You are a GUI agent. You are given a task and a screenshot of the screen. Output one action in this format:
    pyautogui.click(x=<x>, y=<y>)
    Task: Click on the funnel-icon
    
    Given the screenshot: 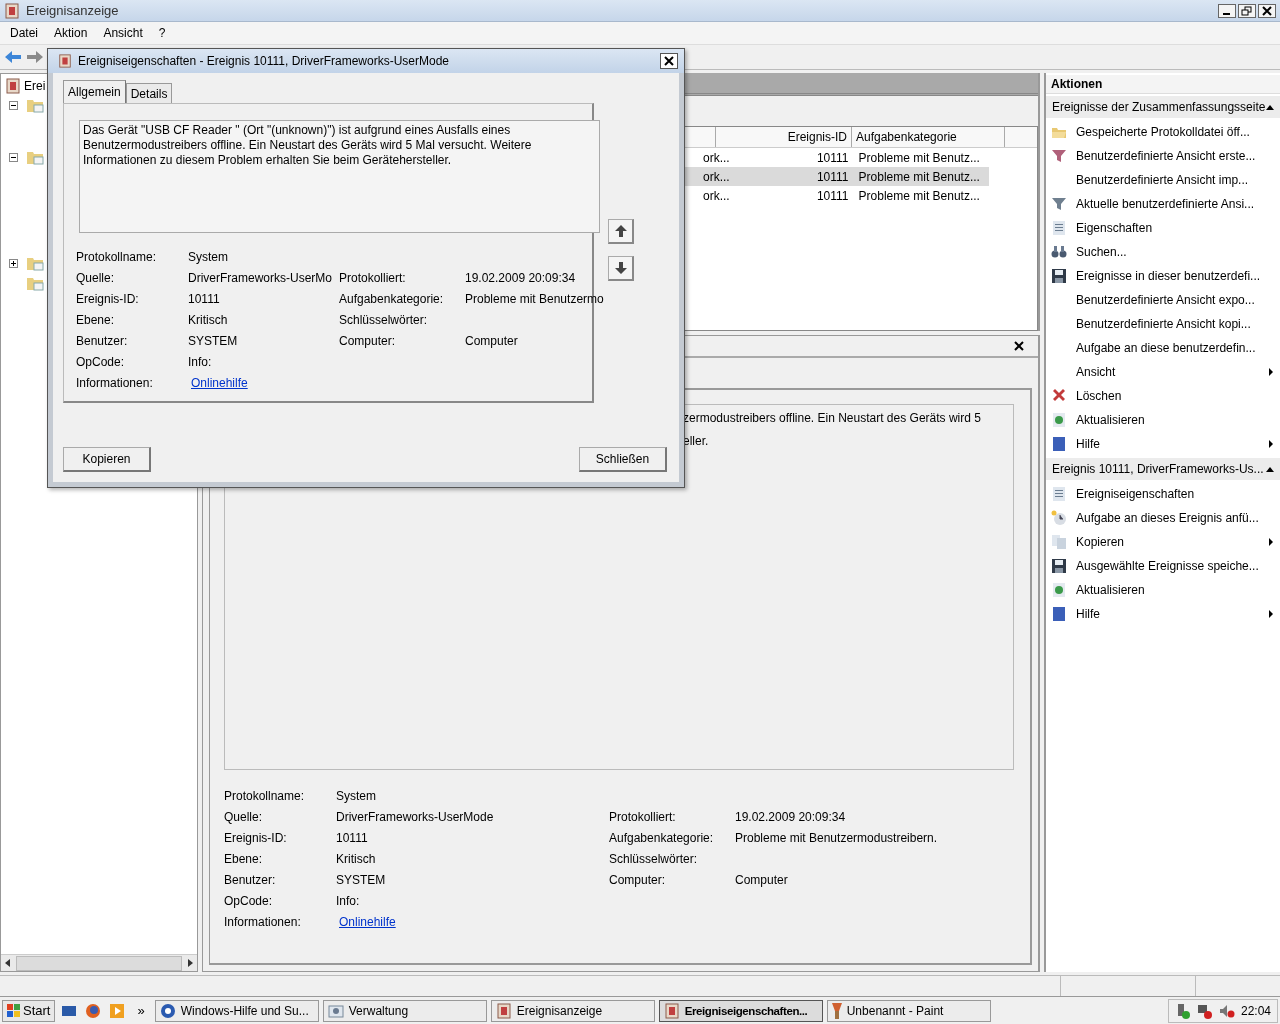 What is the action you would take?
    pyautogui.click(x=1059, y=156)
    